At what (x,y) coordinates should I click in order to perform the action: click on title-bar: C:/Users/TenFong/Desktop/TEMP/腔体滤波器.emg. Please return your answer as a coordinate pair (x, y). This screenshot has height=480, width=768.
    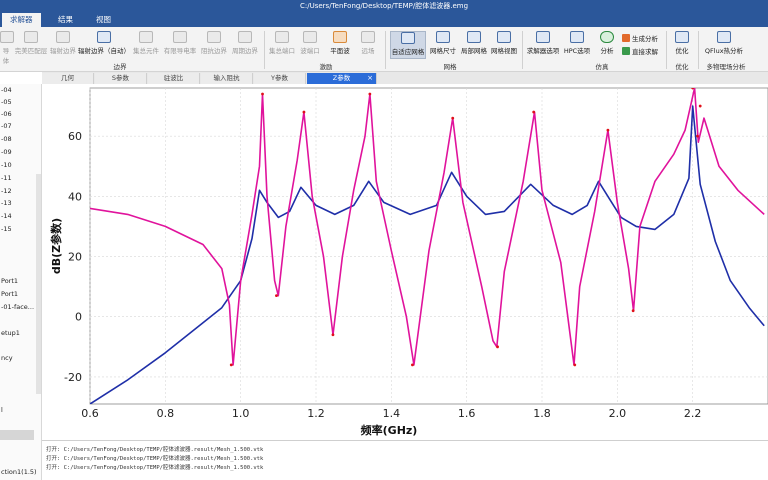
    Looking at the image, I should click on (384, 6).